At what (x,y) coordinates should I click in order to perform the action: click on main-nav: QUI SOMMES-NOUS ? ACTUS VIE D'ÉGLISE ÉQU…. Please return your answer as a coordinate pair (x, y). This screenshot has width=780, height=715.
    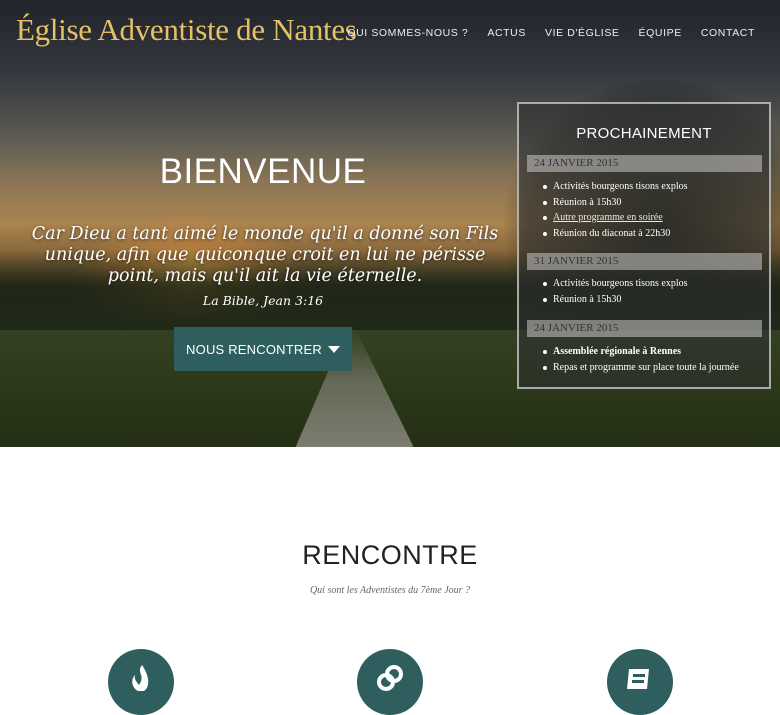
    Looking at the image, I should click on (551, 33).